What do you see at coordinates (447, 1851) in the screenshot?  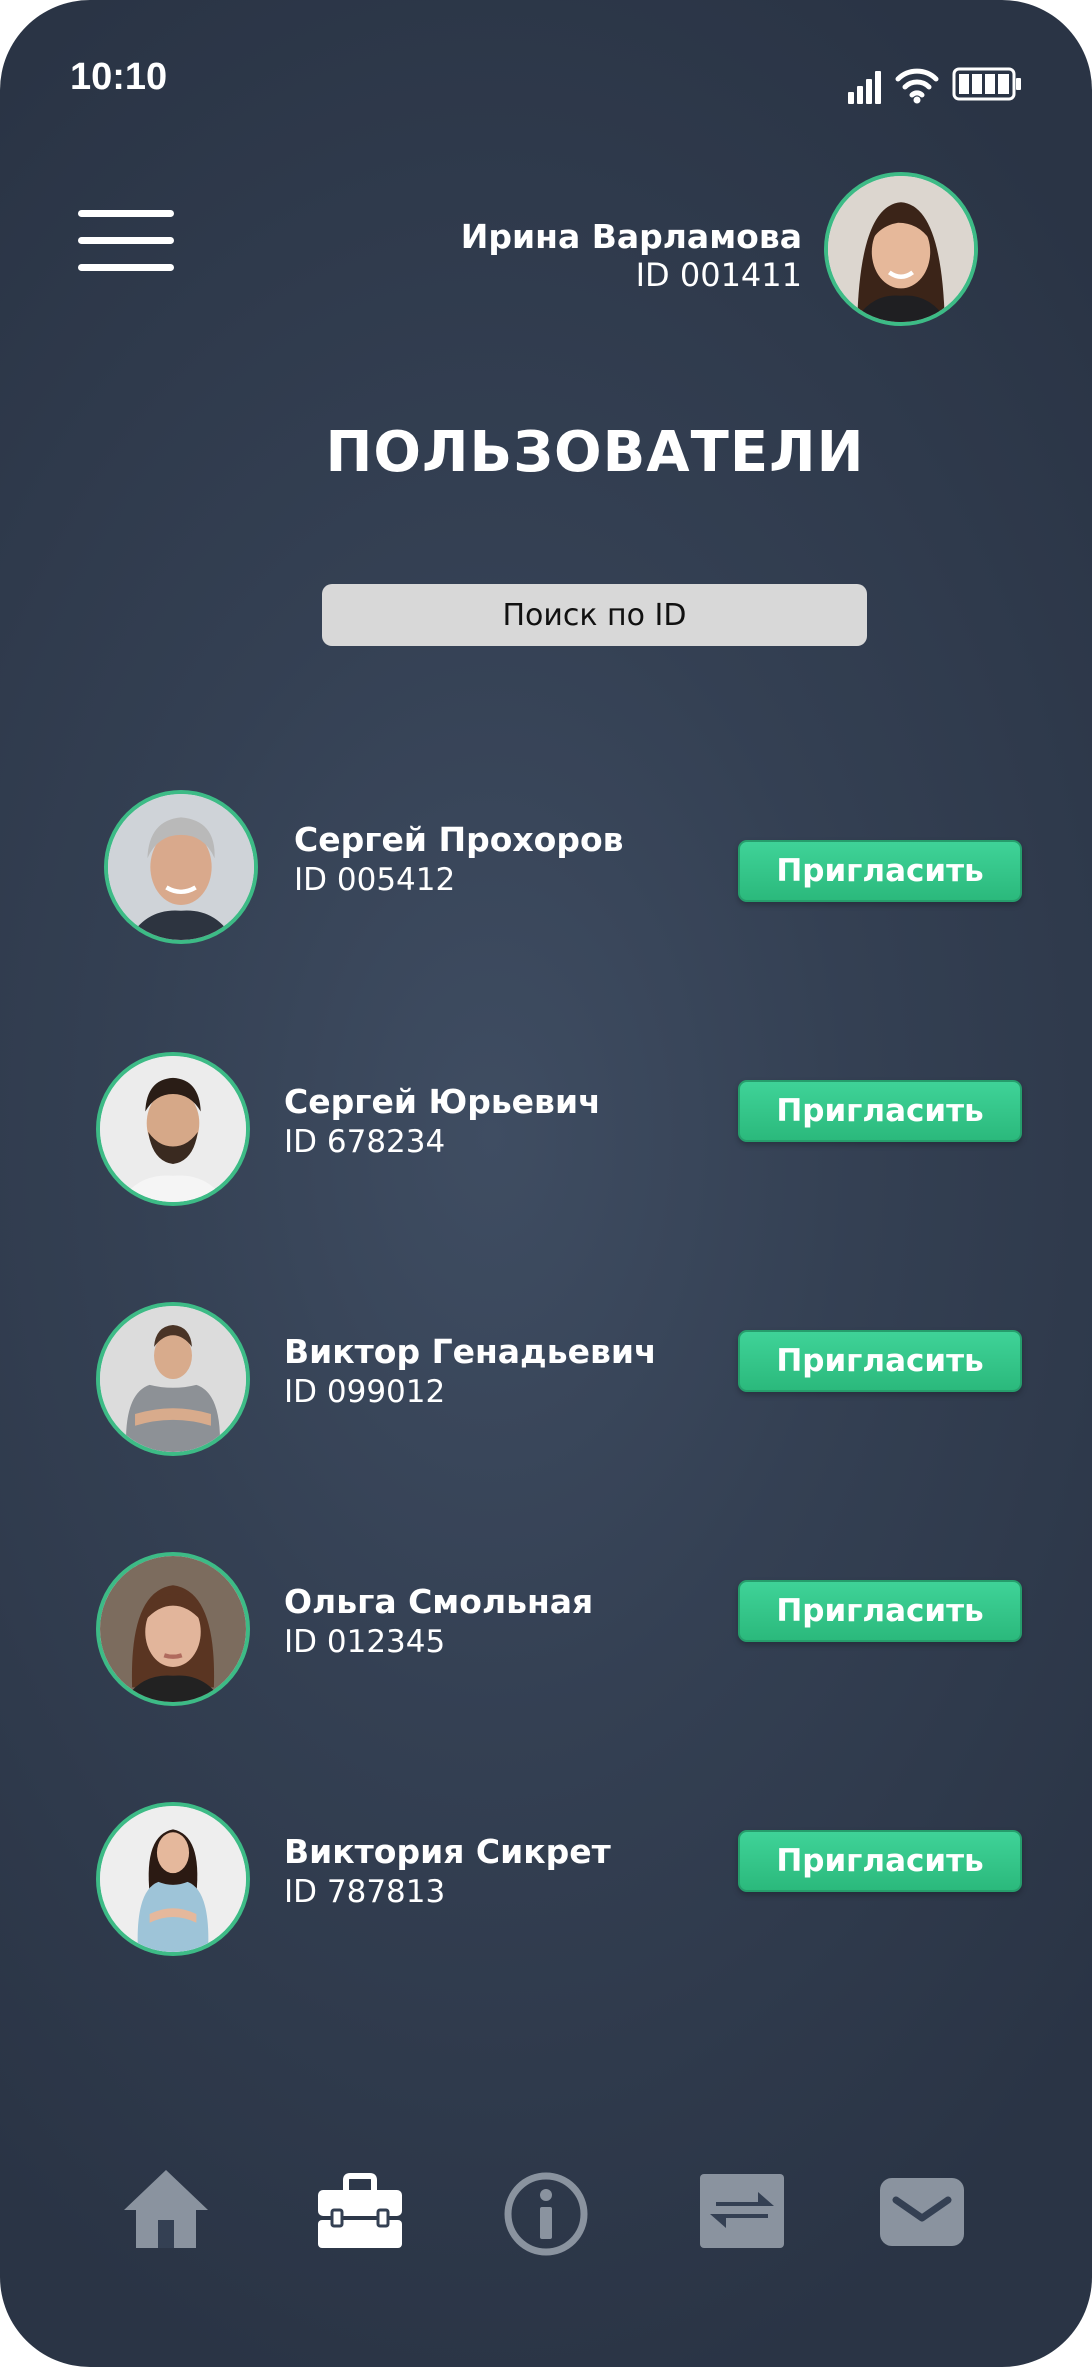 I see `user-name: Виктория Сикрет` at bounding box center [447, 1851].